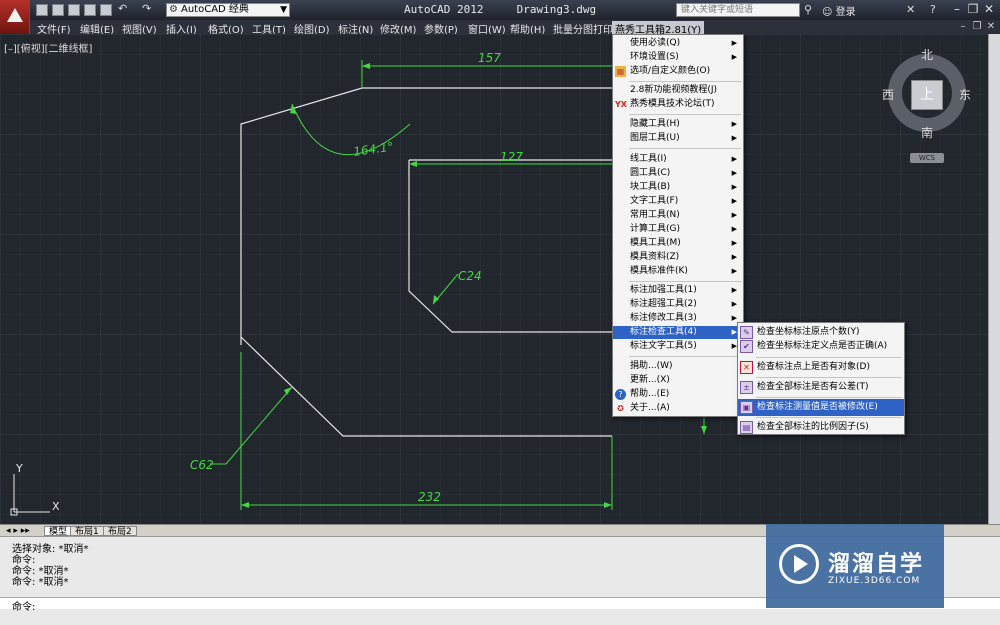 This screenshot has height=625, width=1000. I want to click on submenu-item-check-tolerance: ± 检查全部标注是否有公差(T), so click(821, 387).